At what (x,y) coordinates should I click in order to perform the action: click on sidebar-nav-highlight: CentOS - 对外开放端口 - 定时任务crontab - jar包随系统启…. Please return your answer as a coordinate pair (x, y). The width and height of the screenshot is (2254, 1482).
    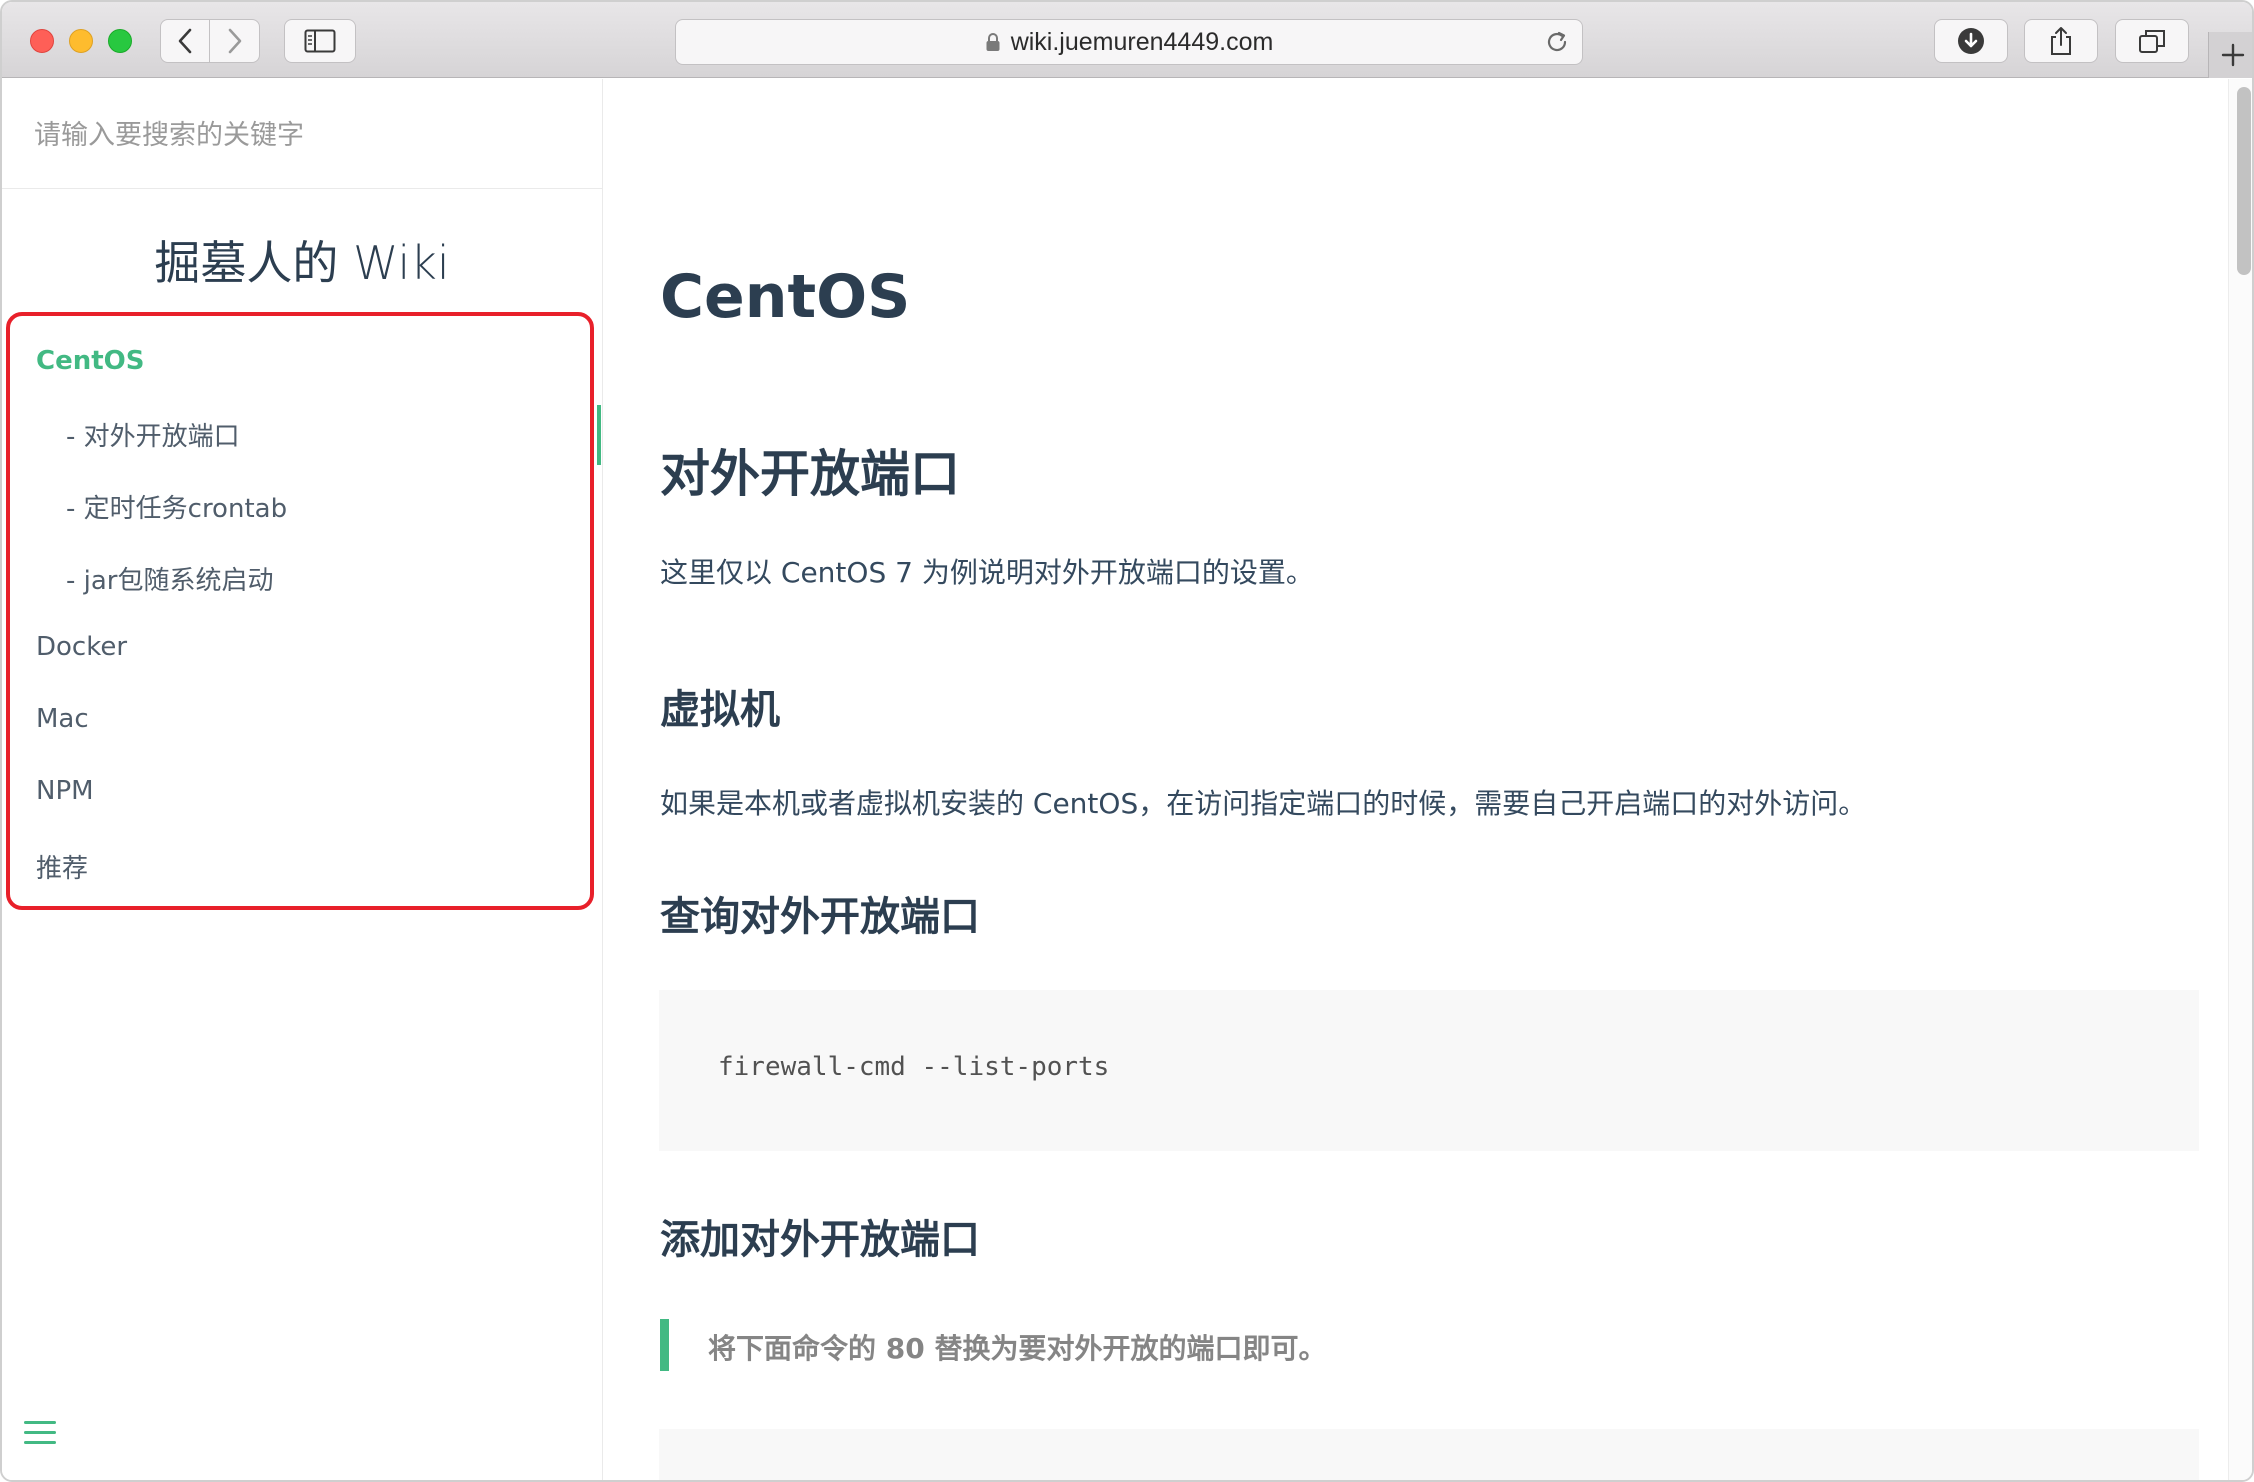
    Looking at the image, I should click on (300, 611).